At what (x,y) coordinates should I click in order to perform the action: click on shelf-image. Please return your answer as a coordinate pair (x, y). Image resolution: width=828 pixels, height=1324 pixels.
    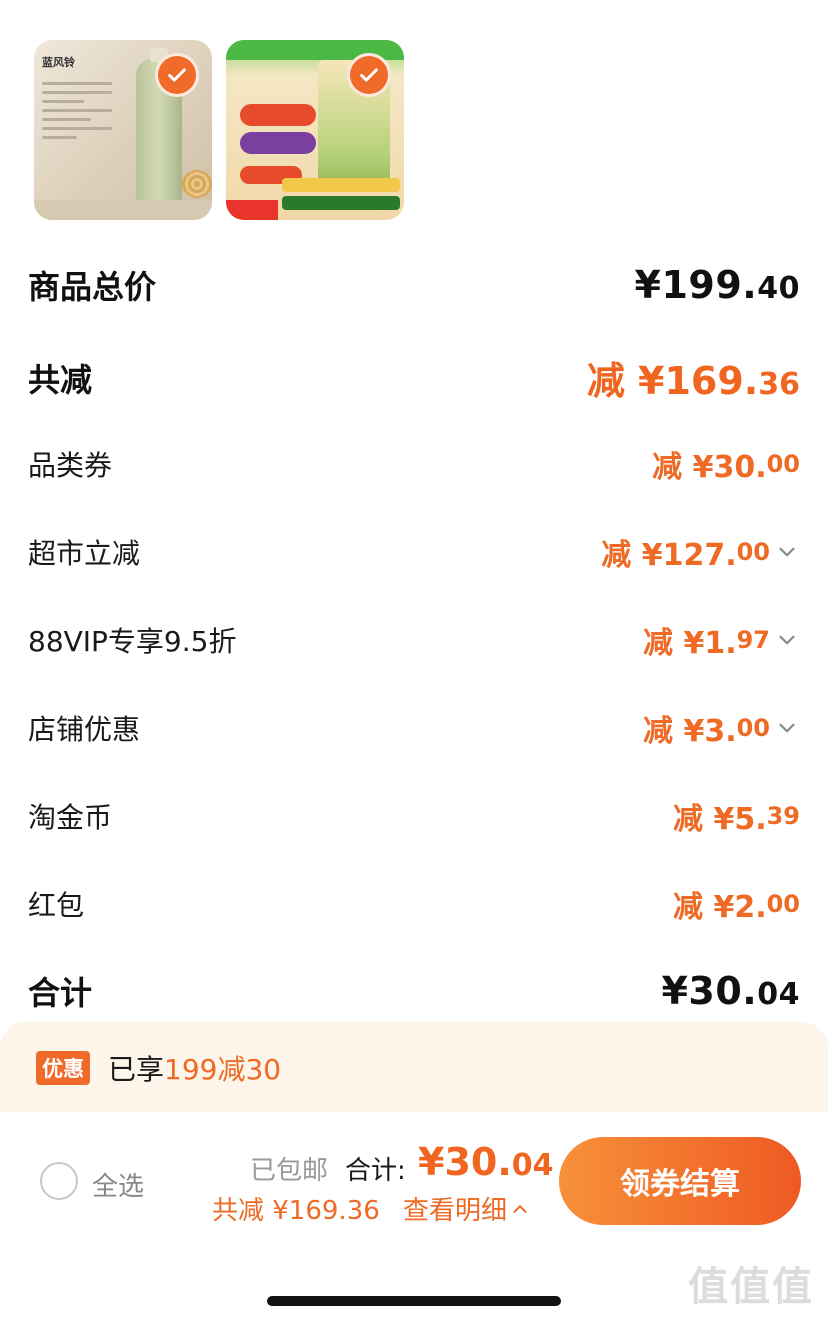
    Looking at the image, I should click on (123, 210).